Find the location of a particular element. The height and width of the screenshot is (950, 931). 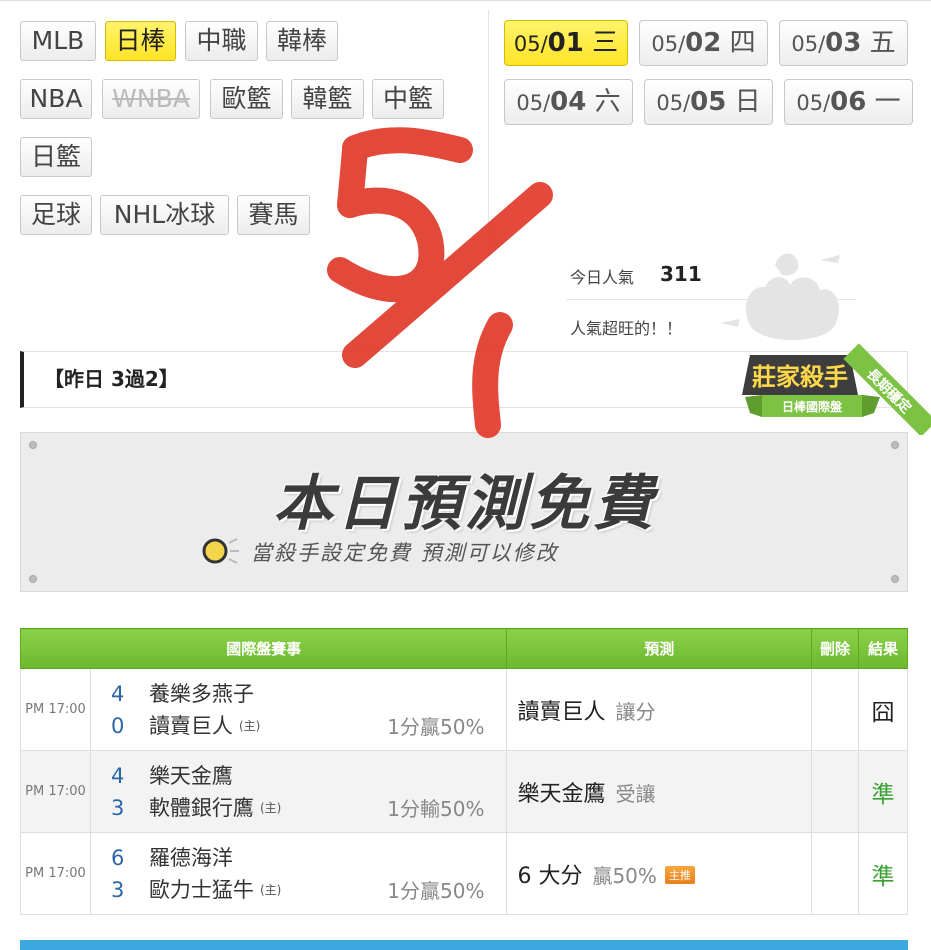

date-weekday: 五 is located at coordinates (882, 43).